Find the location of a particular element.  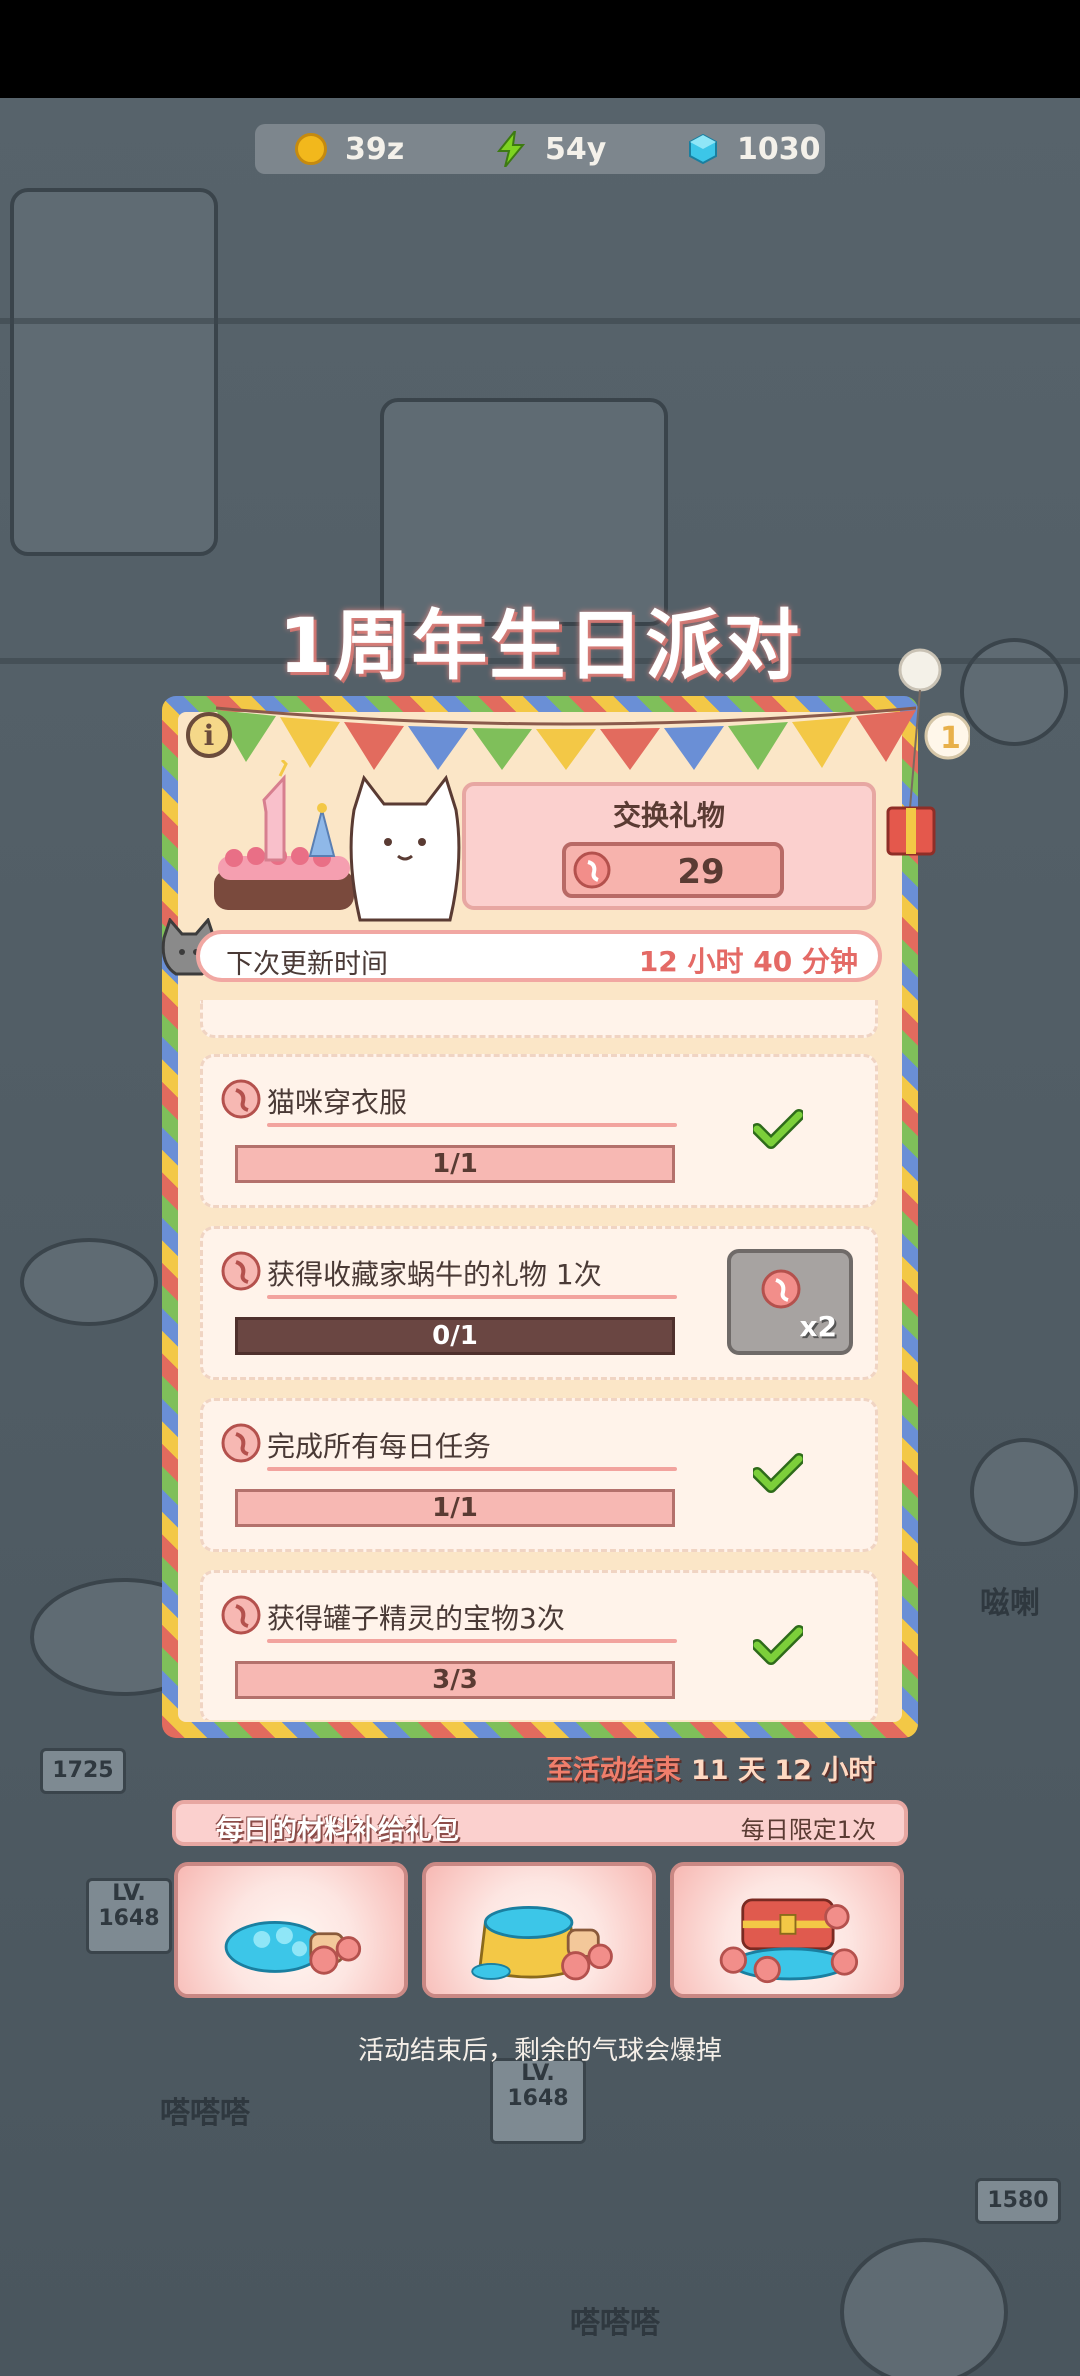

exchange-gift-box: 交换礼物 29 is located at coordinates (669, 846).